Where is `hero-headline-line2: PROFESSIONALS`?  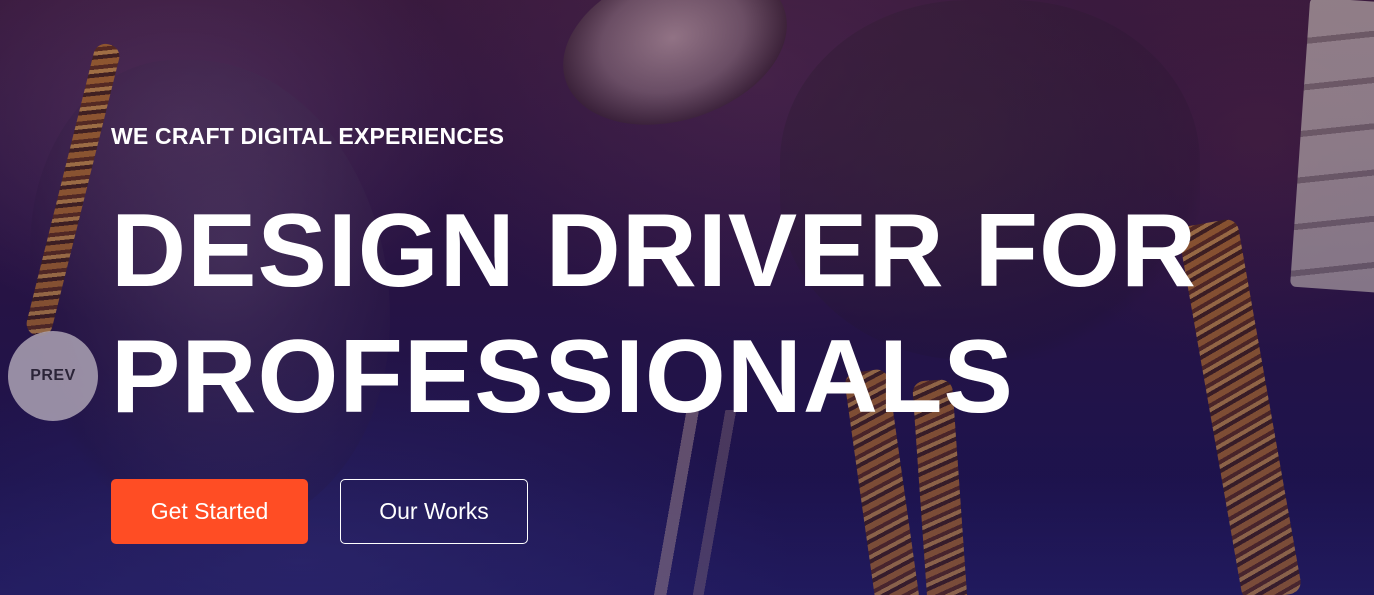 hero-headline-line2: PROFESSIONALS is located at coordinates (562, 377).